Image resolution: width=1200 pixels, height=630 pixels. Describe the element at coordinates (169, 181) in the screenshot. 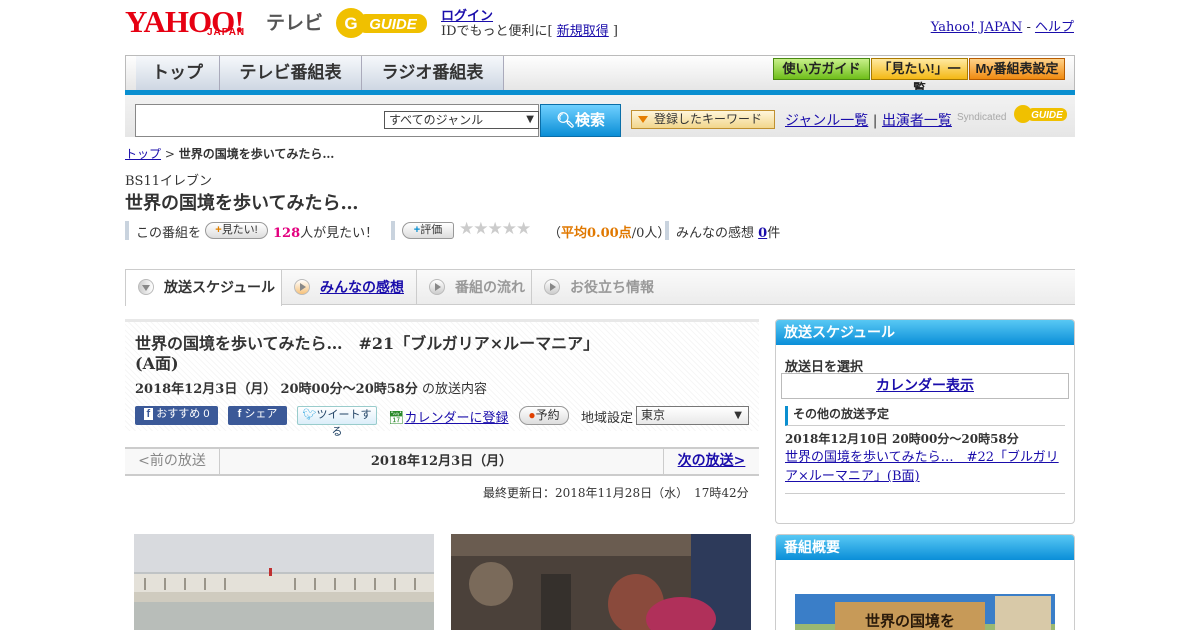

I see `channel-name: BS11イレブン` at that location.